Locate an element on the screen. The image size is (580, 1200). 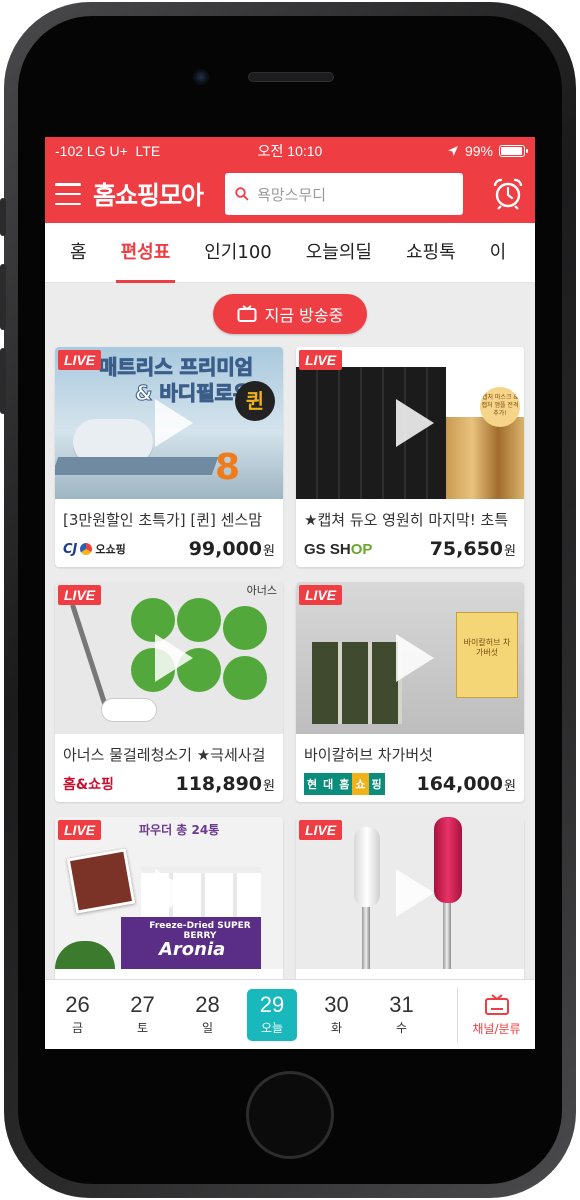
tab-home: 홈 is located at coordinates (74, 253).